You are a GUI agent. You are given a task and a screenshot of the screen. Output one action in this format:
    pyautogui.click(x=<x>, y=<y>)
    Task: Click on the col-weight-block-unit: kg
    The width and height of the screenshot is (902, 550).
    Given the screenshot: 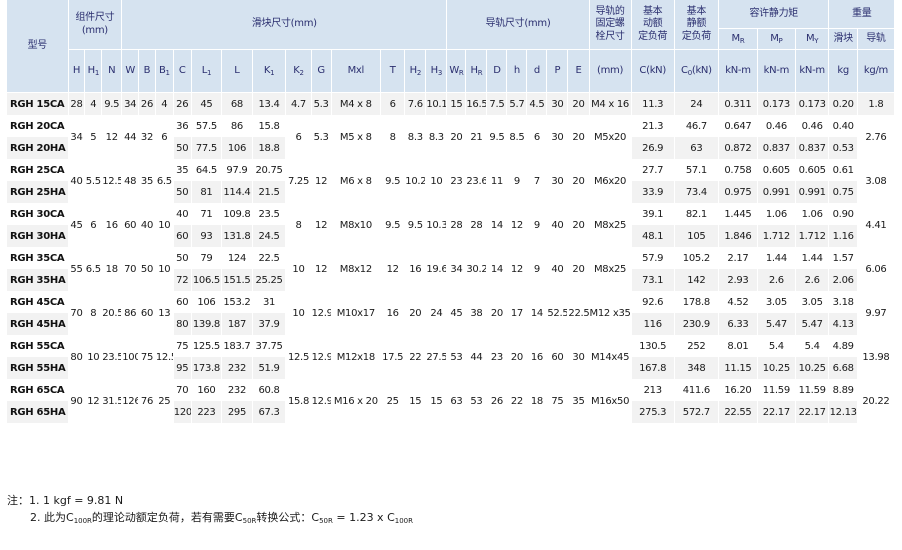 What is the action you would take?
    pyautogui.click(x=843, y=71)
    